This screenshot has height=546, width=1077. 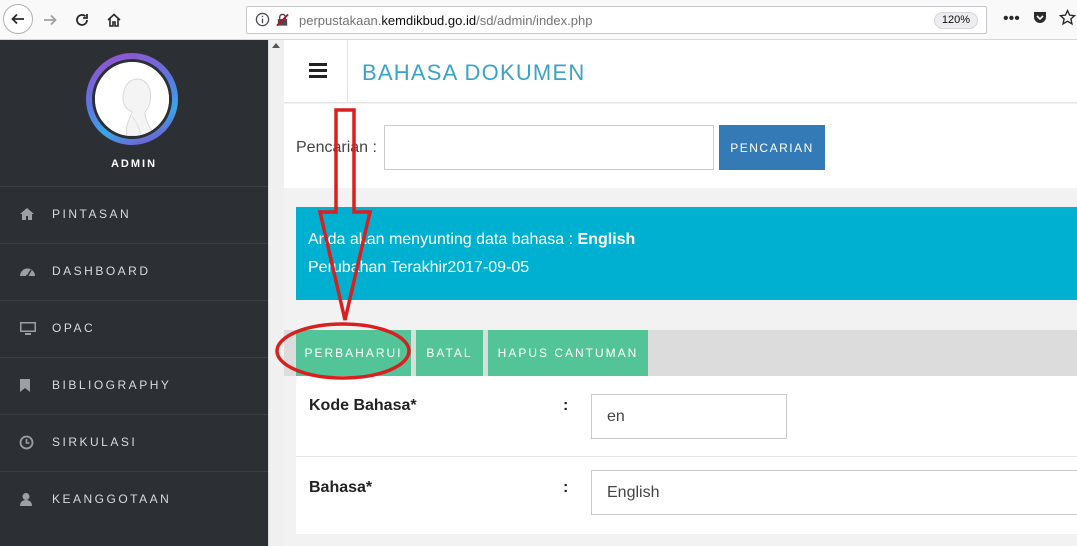 What do you see at coordinates (568, 353) in the screenshot?
I see `delete-record-button: HAPUS CANTUMAN` at bounding box center [568, 353].